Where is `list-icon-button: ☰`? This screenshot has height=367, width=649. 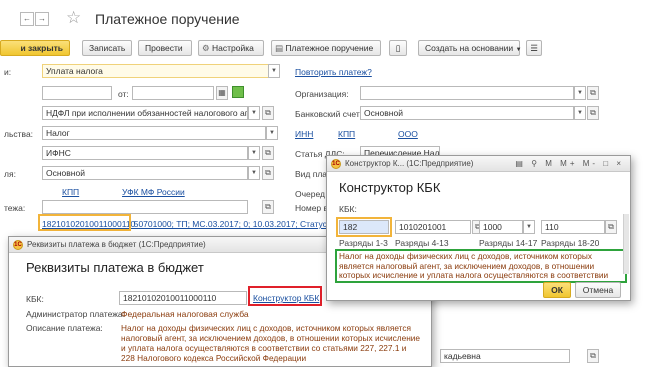
list-icon-button: ☰ is located at coordinates (534, 48).